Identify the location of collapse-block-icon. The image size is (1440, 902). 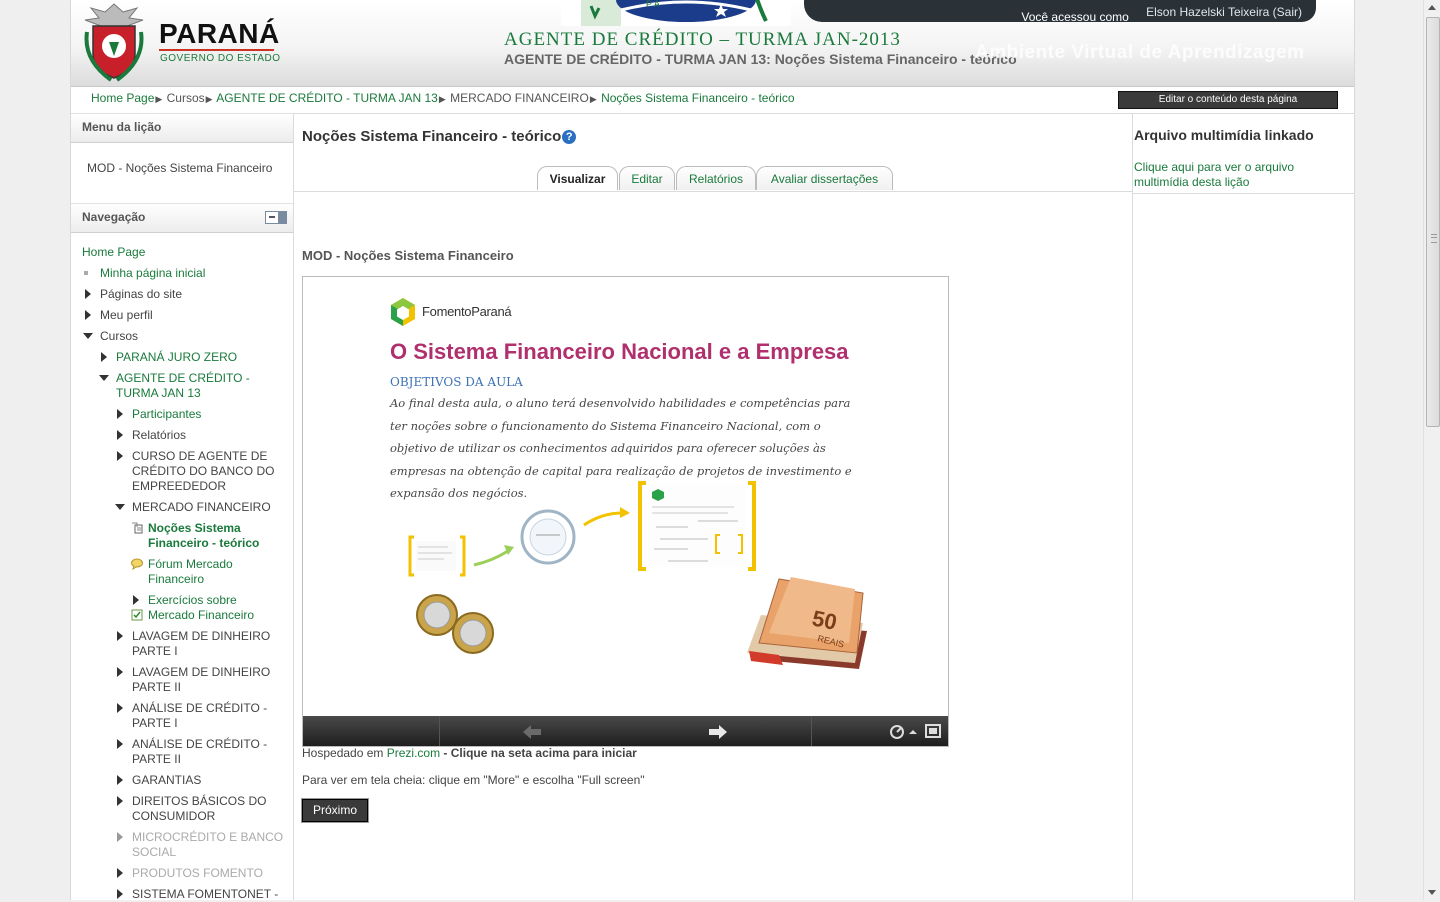
(276, 217).